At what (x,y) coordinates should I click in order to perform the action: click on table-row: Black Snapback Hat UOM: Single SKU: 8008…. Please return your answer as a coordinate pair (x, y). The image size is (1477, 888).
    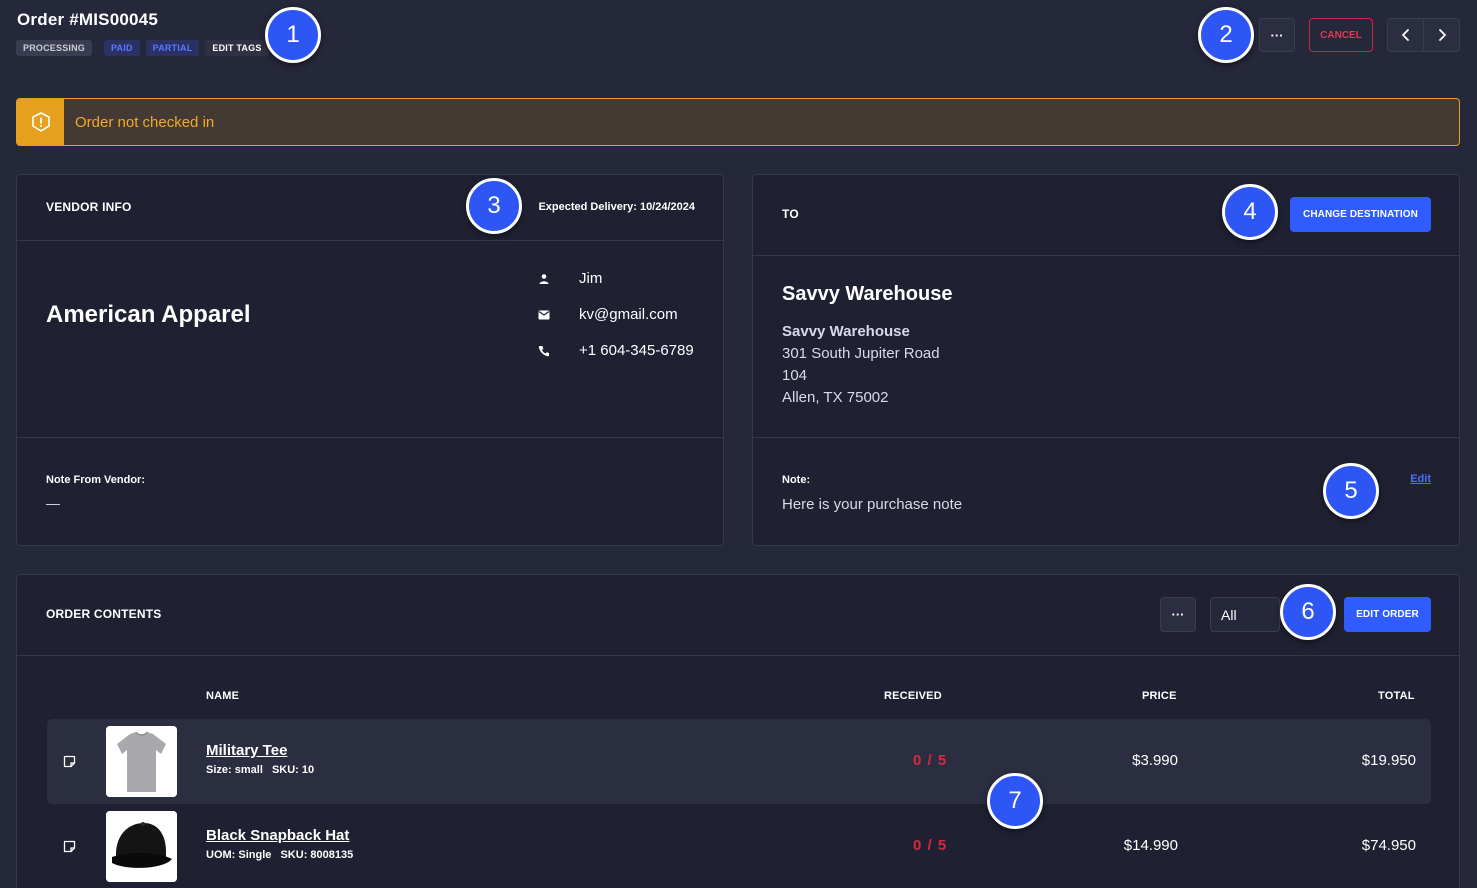
    Looking at the image, I should click on (739, 846).